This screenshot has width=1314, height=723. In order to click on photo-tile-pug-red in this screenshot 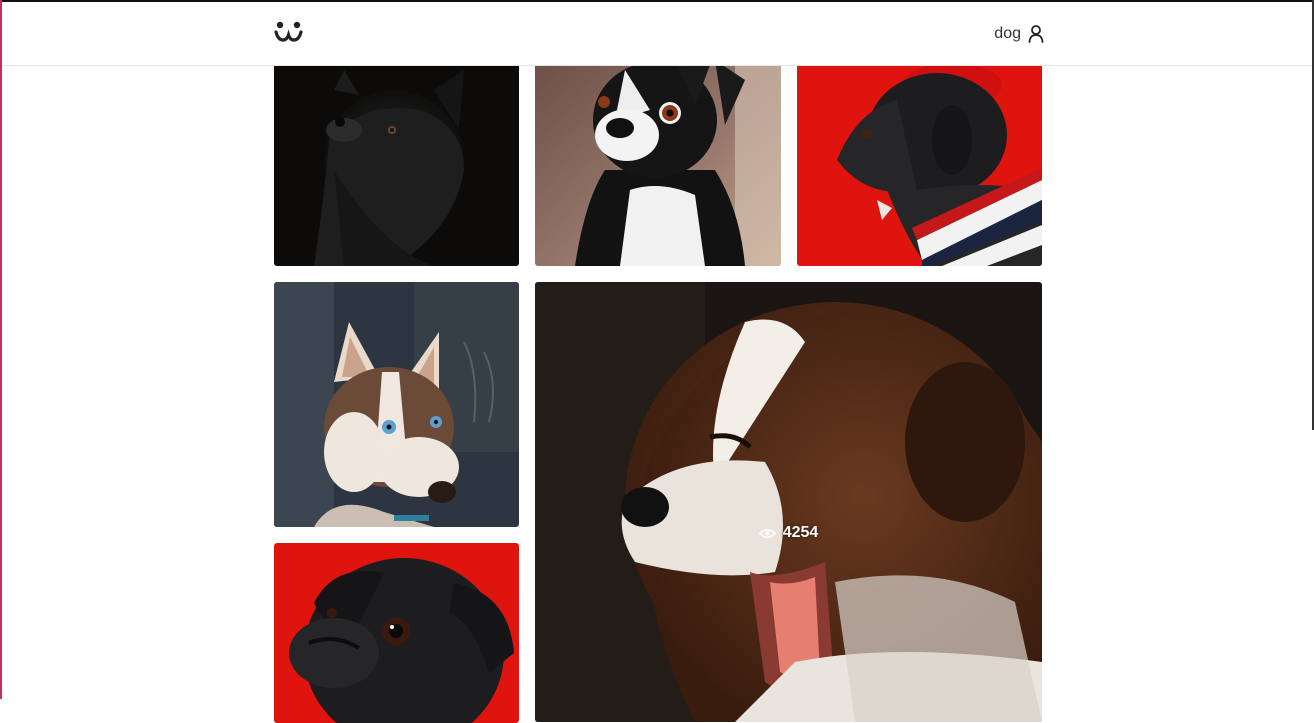, I will do `click(396, 633)`.